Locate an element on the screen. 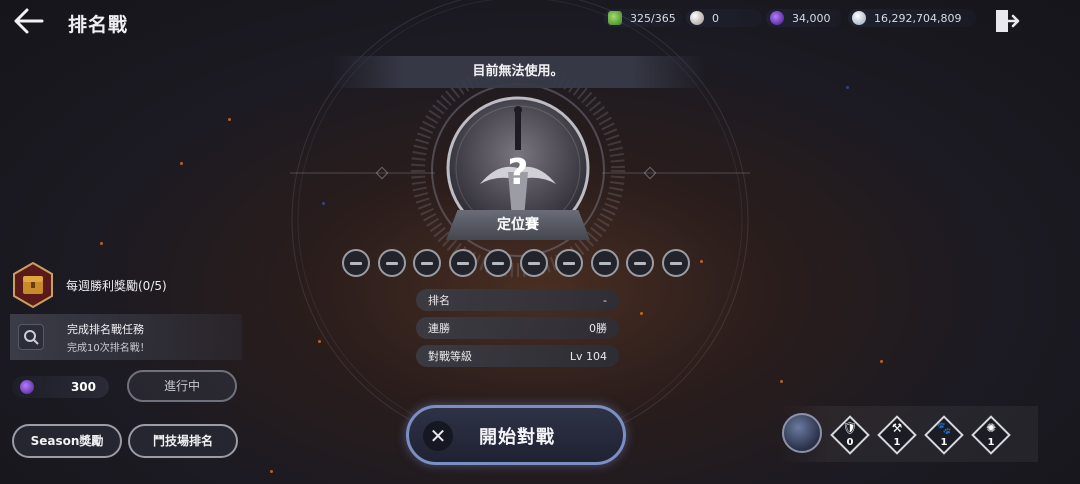 The width and height of the screenshot is (1080, 484). purple-crystal-value: 34,000 is located at coordinates (811, 18).